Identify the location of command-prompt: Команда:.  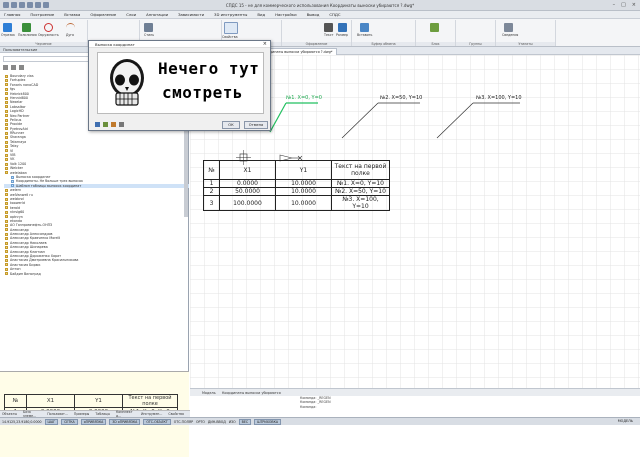
(470, 407).